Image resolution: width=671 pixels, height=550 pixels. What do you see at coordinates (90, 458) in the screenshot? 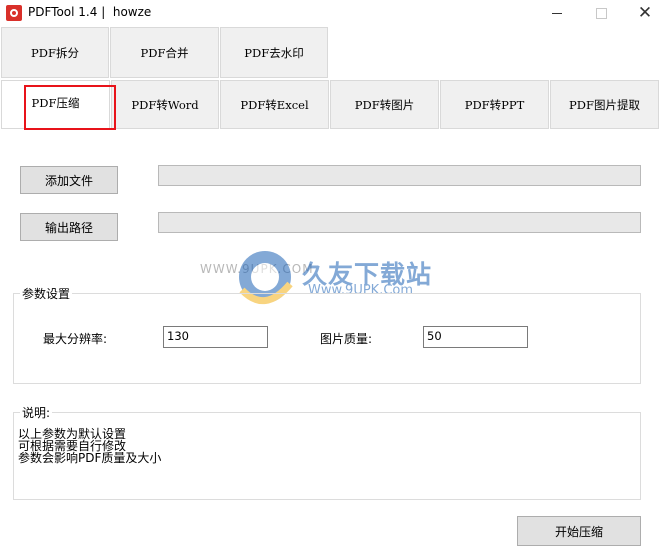
I see `description-line: 参数会影响PDF质量及大小` at bounding box center [90, 458].